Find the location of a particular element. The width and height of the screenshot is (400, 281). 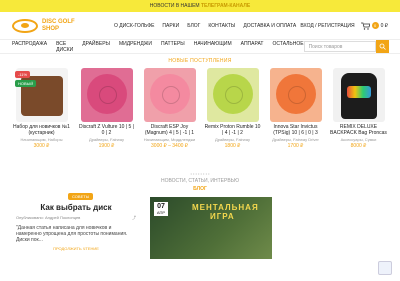

product-price: 1700 ₽ is located at coordinates (295, 146).